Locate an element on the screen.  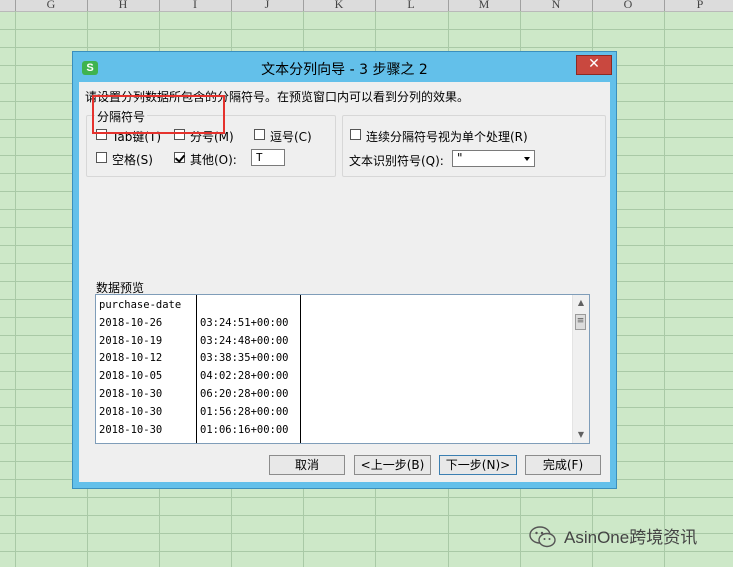
column-header-g: G is located at coordinates (51, 6).